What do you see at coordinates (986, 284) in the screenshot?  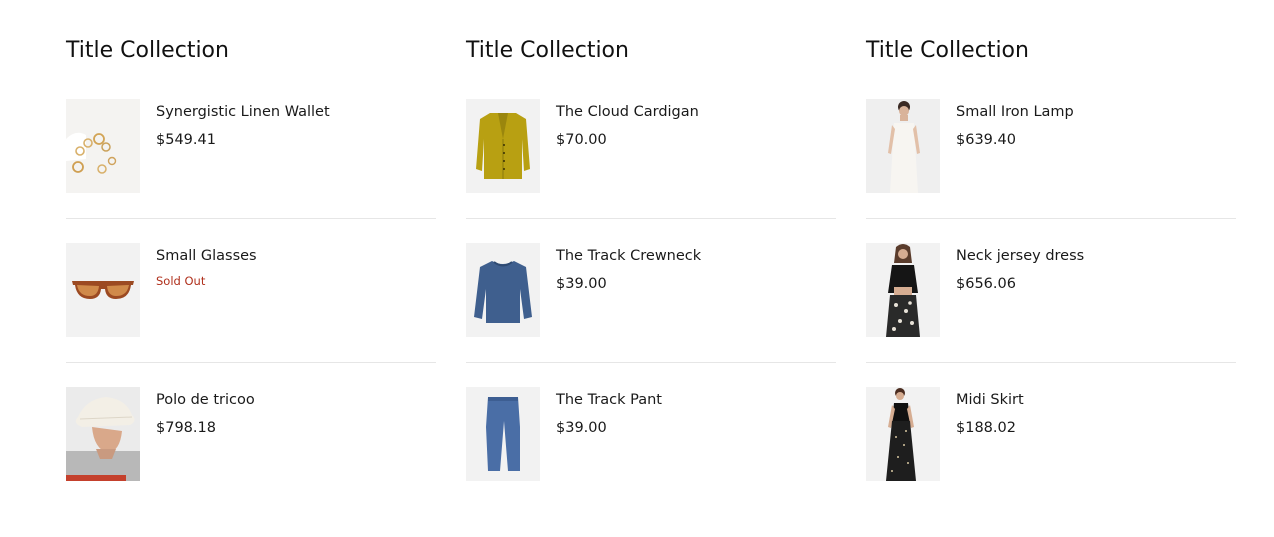 I see `product-price: $656.06` at bounding box center [986, 284].